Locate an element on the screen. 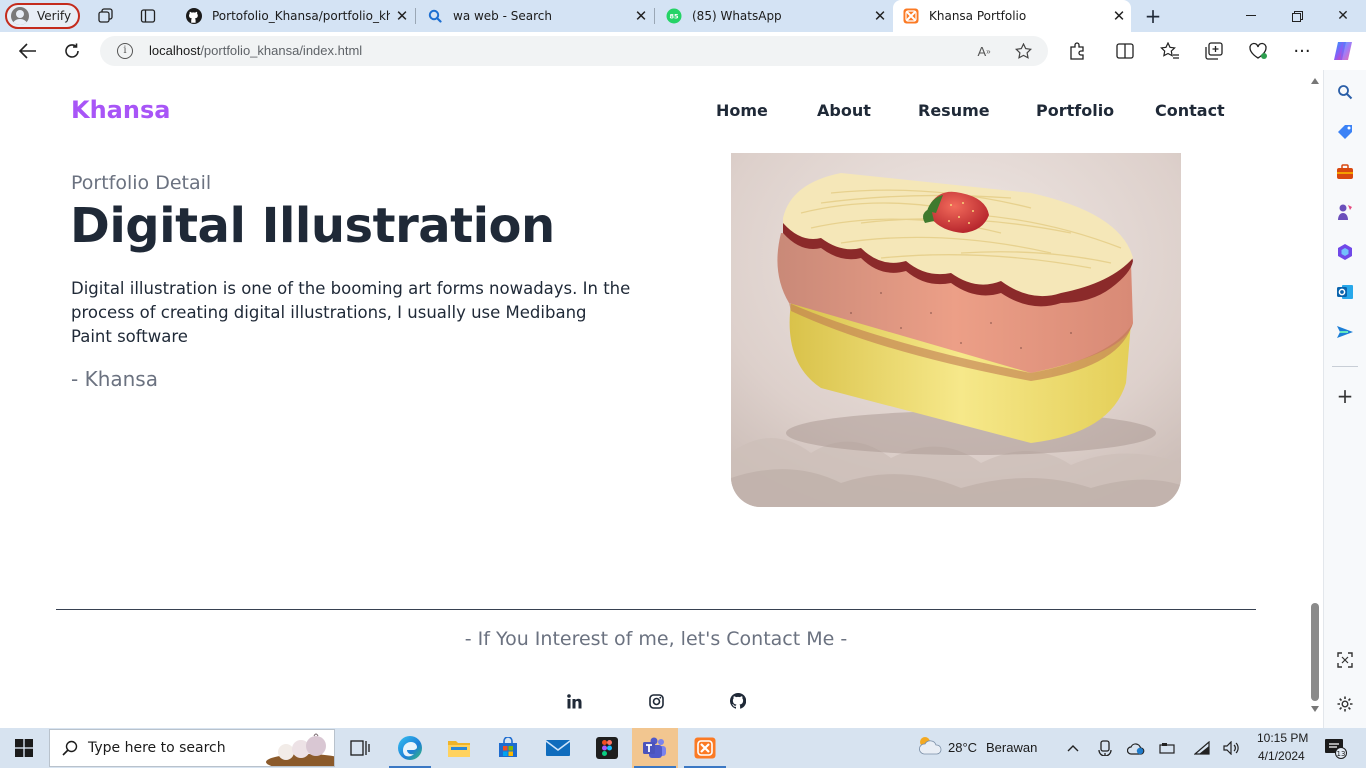 Image resolution: width=1366 pixels, height=768 pixels. page-scrollbar is located at coordinates (1315, 399).